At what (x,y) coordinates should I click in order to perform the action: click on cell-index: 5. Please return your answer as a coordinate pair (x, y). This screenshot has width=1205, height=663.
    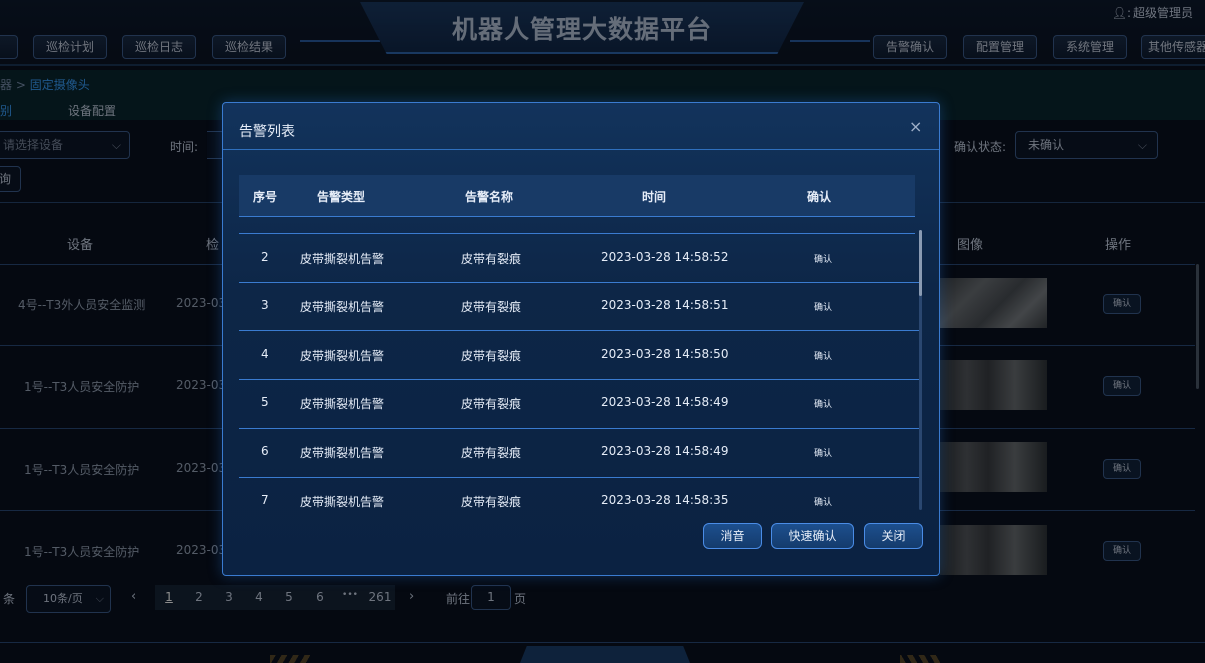
    Looking at the image, I should click on (265, 402).